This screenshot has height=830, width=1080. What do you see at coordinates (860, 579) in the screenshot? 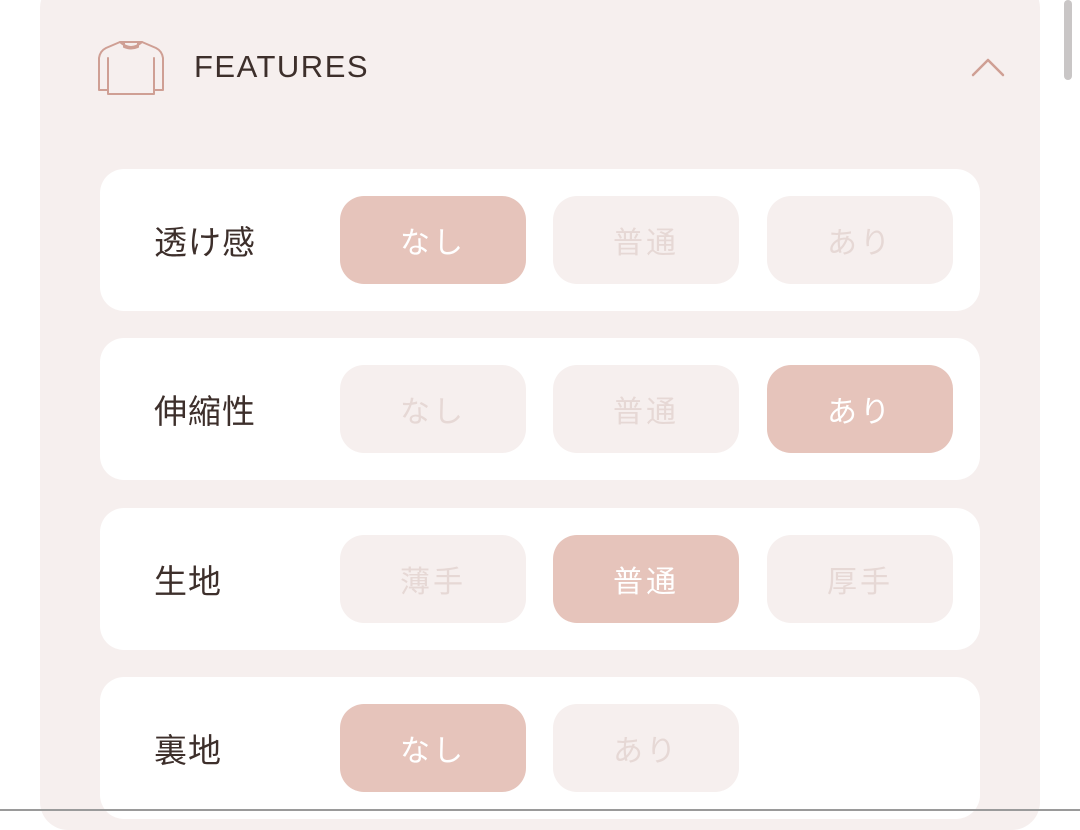
I see `option-button: 厚手` at bounding box center [860, 579].